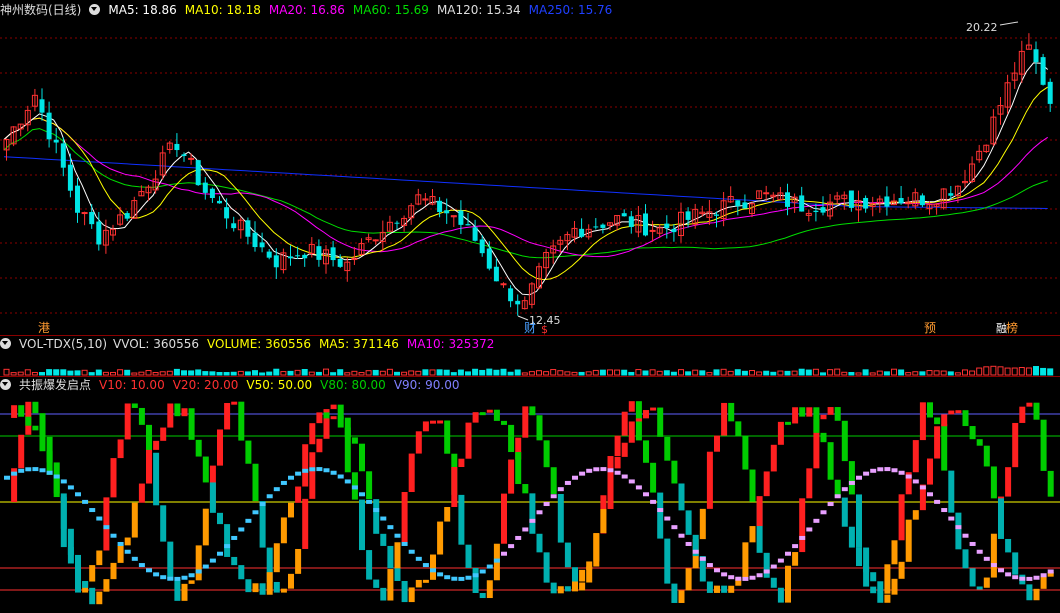 This screenshot has height=613, width=1060. I want to click on event-marker-hk: 港, so click(44, 328).